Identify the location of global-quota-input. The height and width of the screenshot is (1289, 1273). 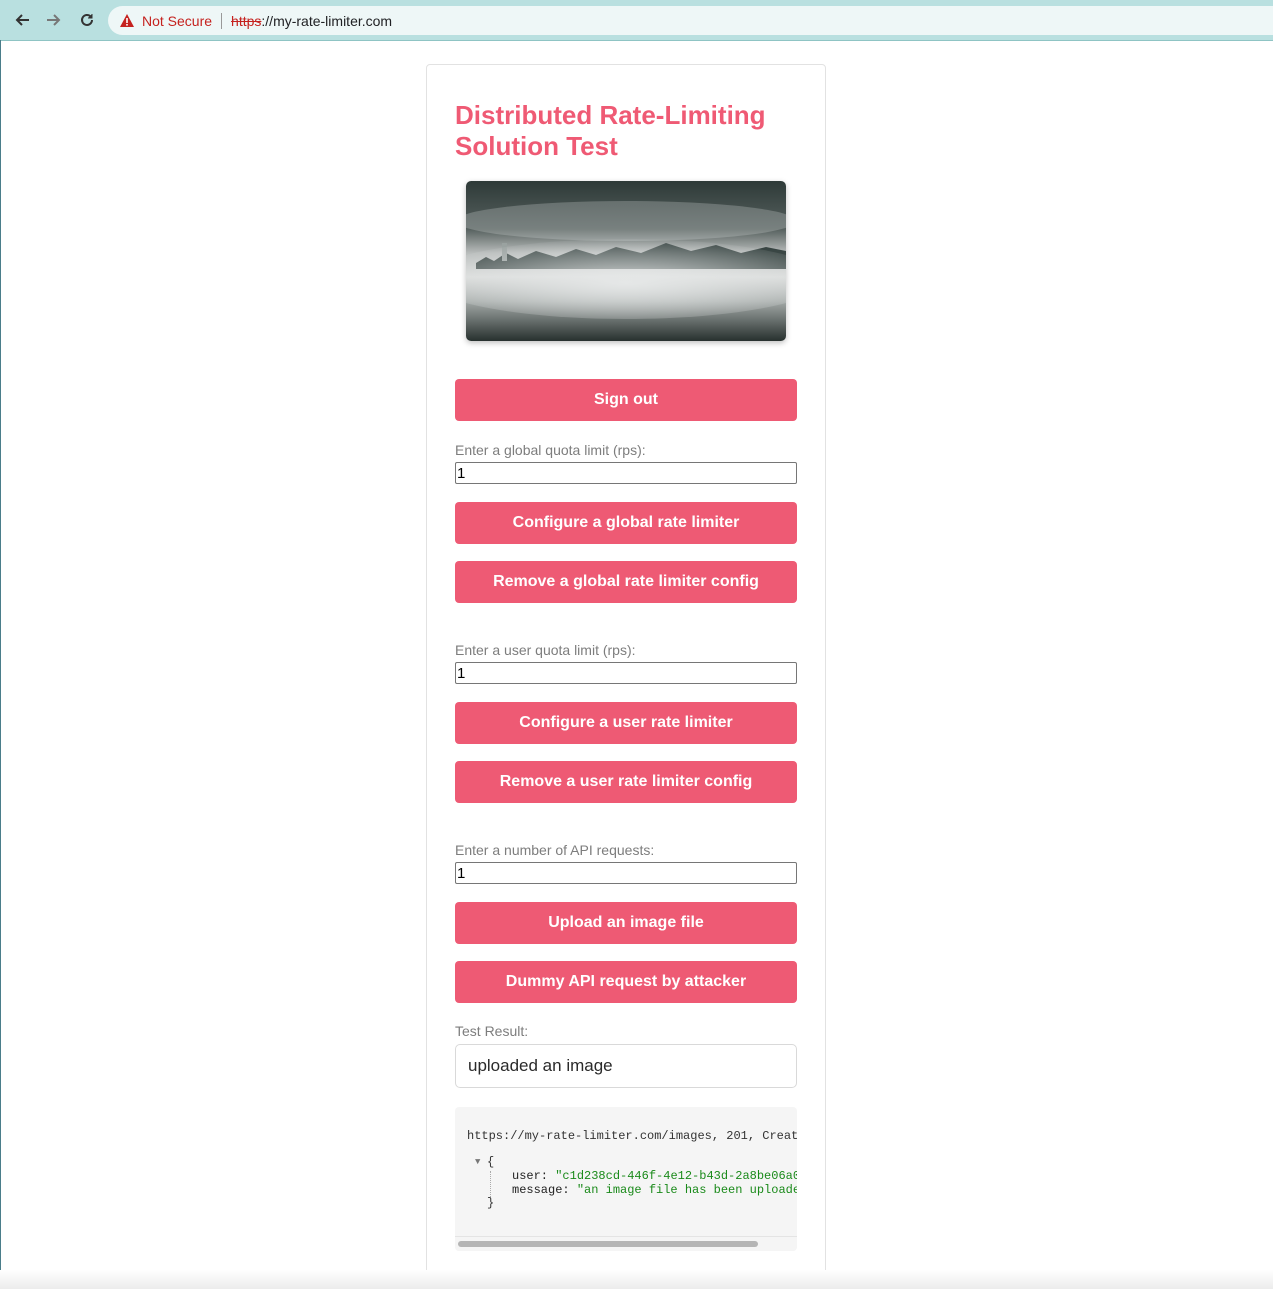
(626, 473).